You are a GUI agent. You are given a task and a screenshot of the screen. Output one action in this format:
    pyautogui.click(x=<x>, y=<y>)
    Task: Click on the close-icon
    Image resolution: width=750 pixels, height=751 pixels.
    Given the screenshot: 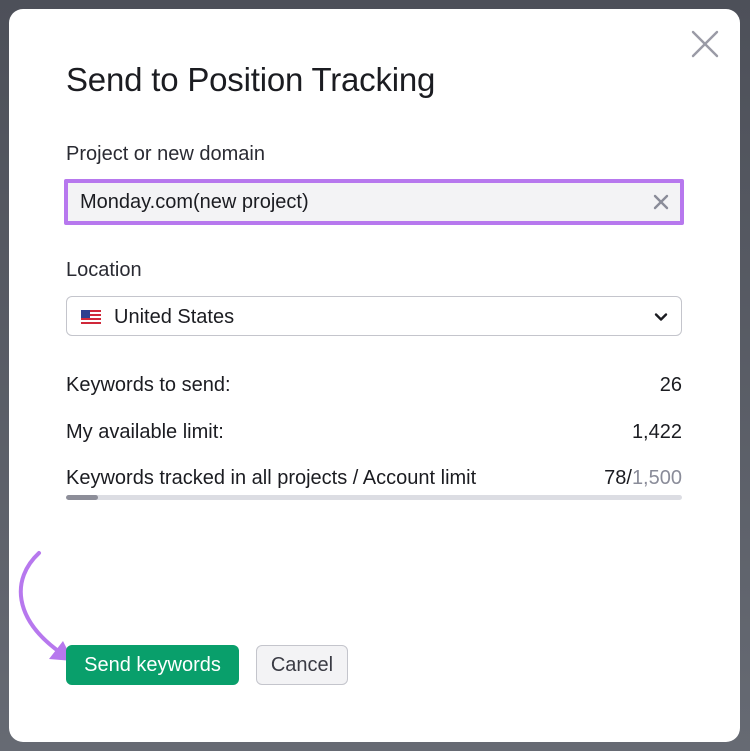 What is the action you would take?
    pyautogui.click(x=705, y=44)
    